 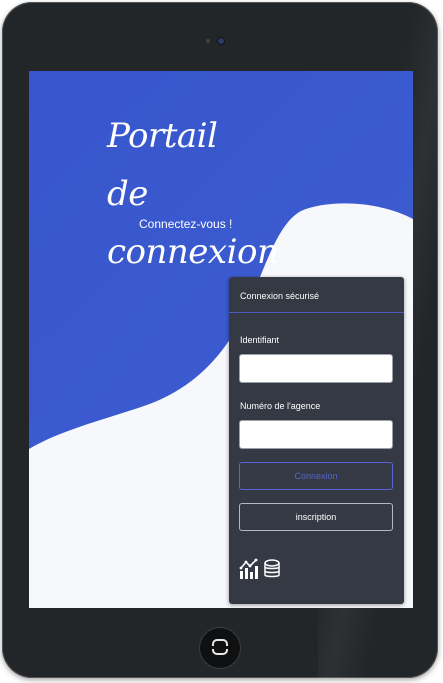 What do you see at coordinates (316, 517) in the screenshot?
I see `register-button: inscription` at bounding box center [316, 517].